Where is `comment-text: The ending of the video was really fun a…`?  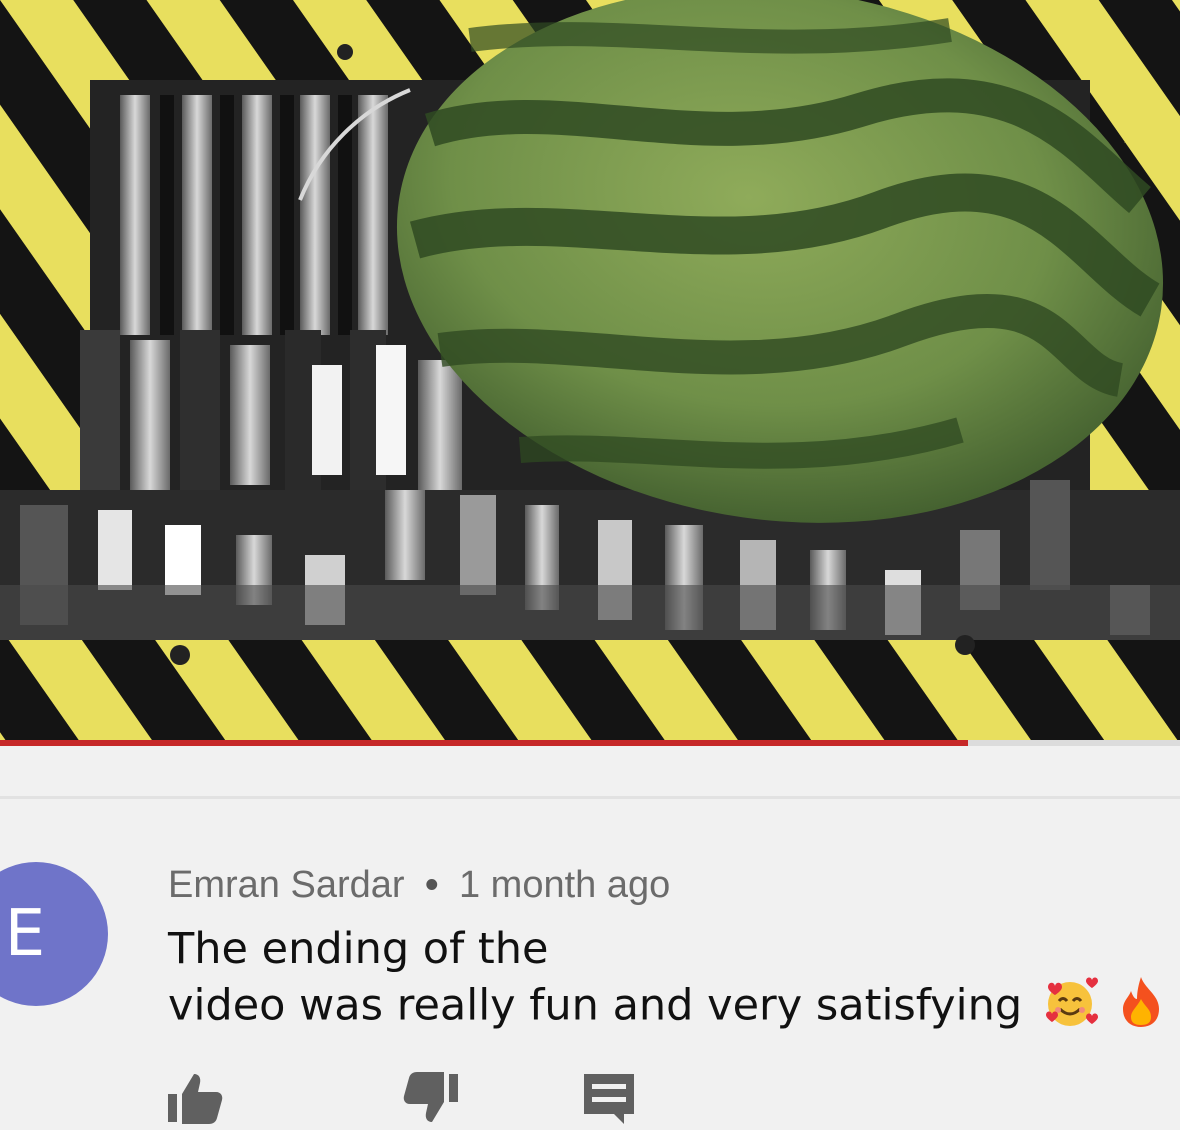 comment-text: The ending of the video was really fun a… is located at coordinates (668, 982).